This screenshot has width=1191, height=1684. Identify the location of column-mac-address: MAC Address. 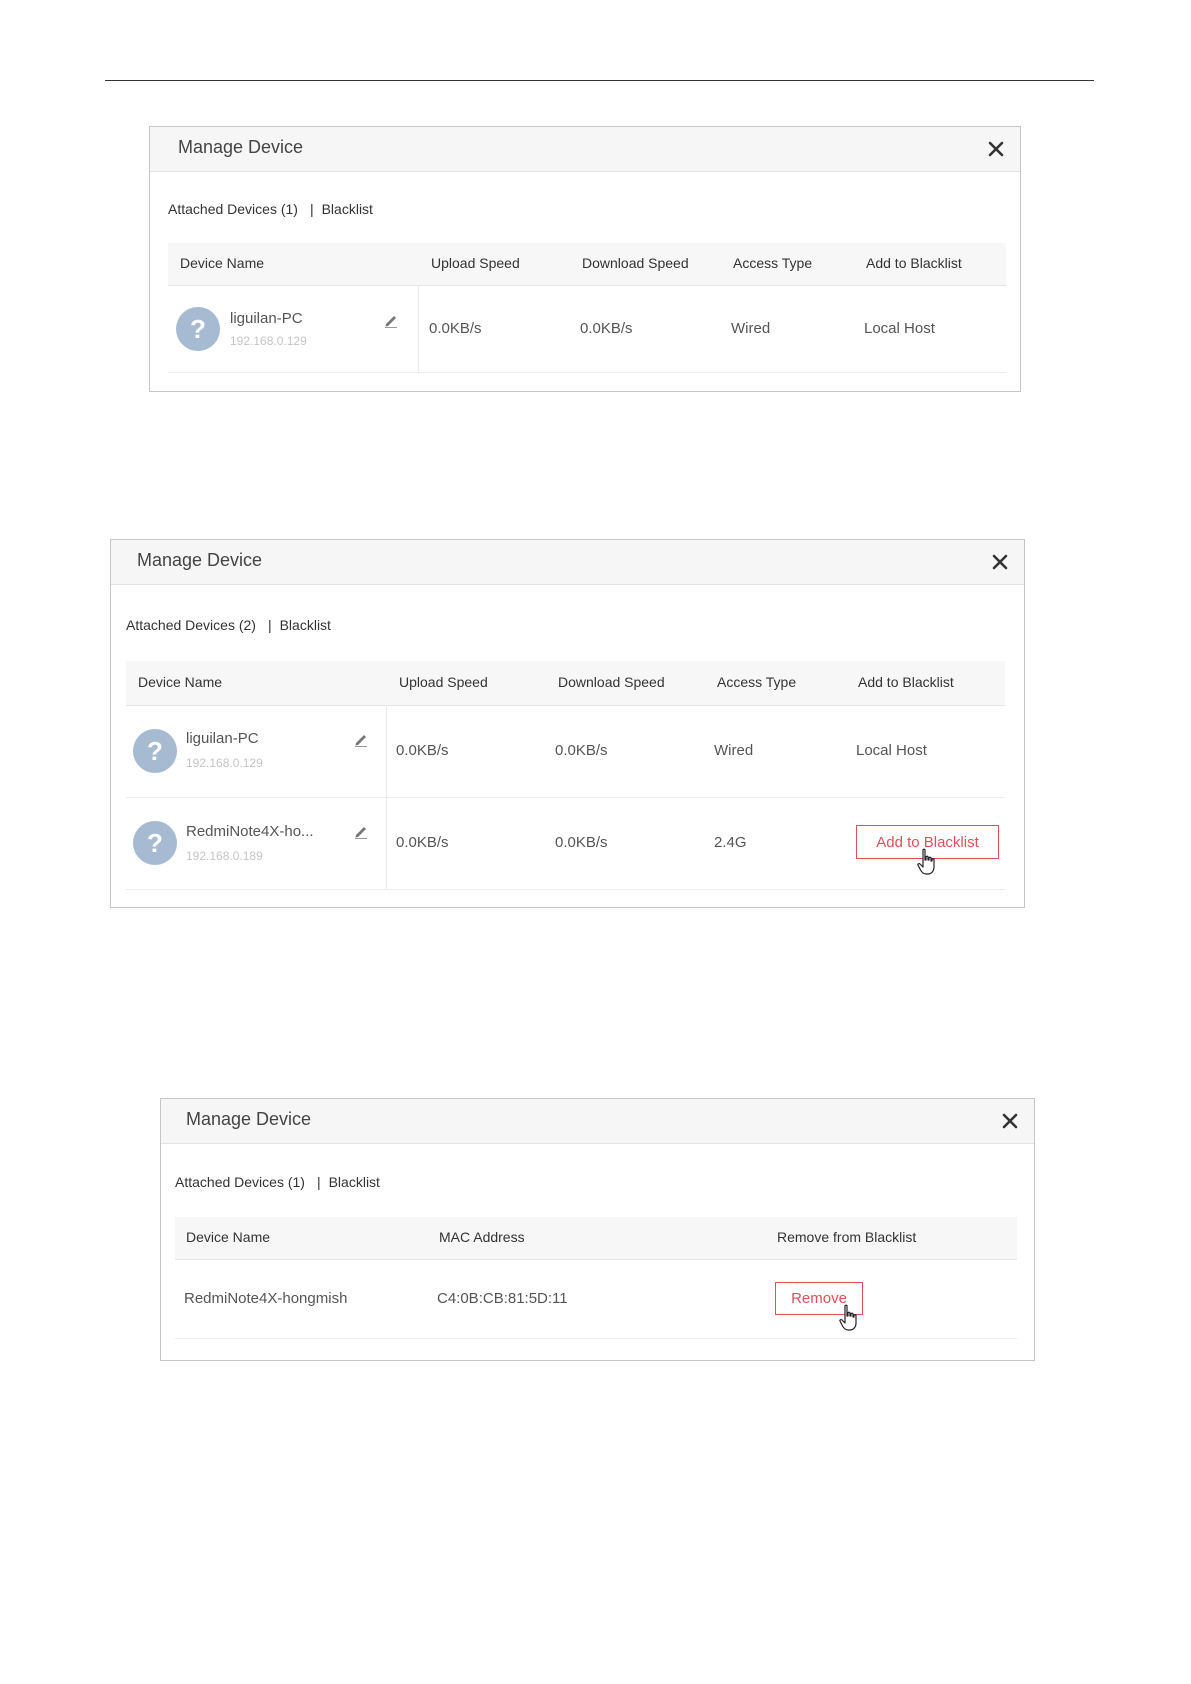
(482, 1237).